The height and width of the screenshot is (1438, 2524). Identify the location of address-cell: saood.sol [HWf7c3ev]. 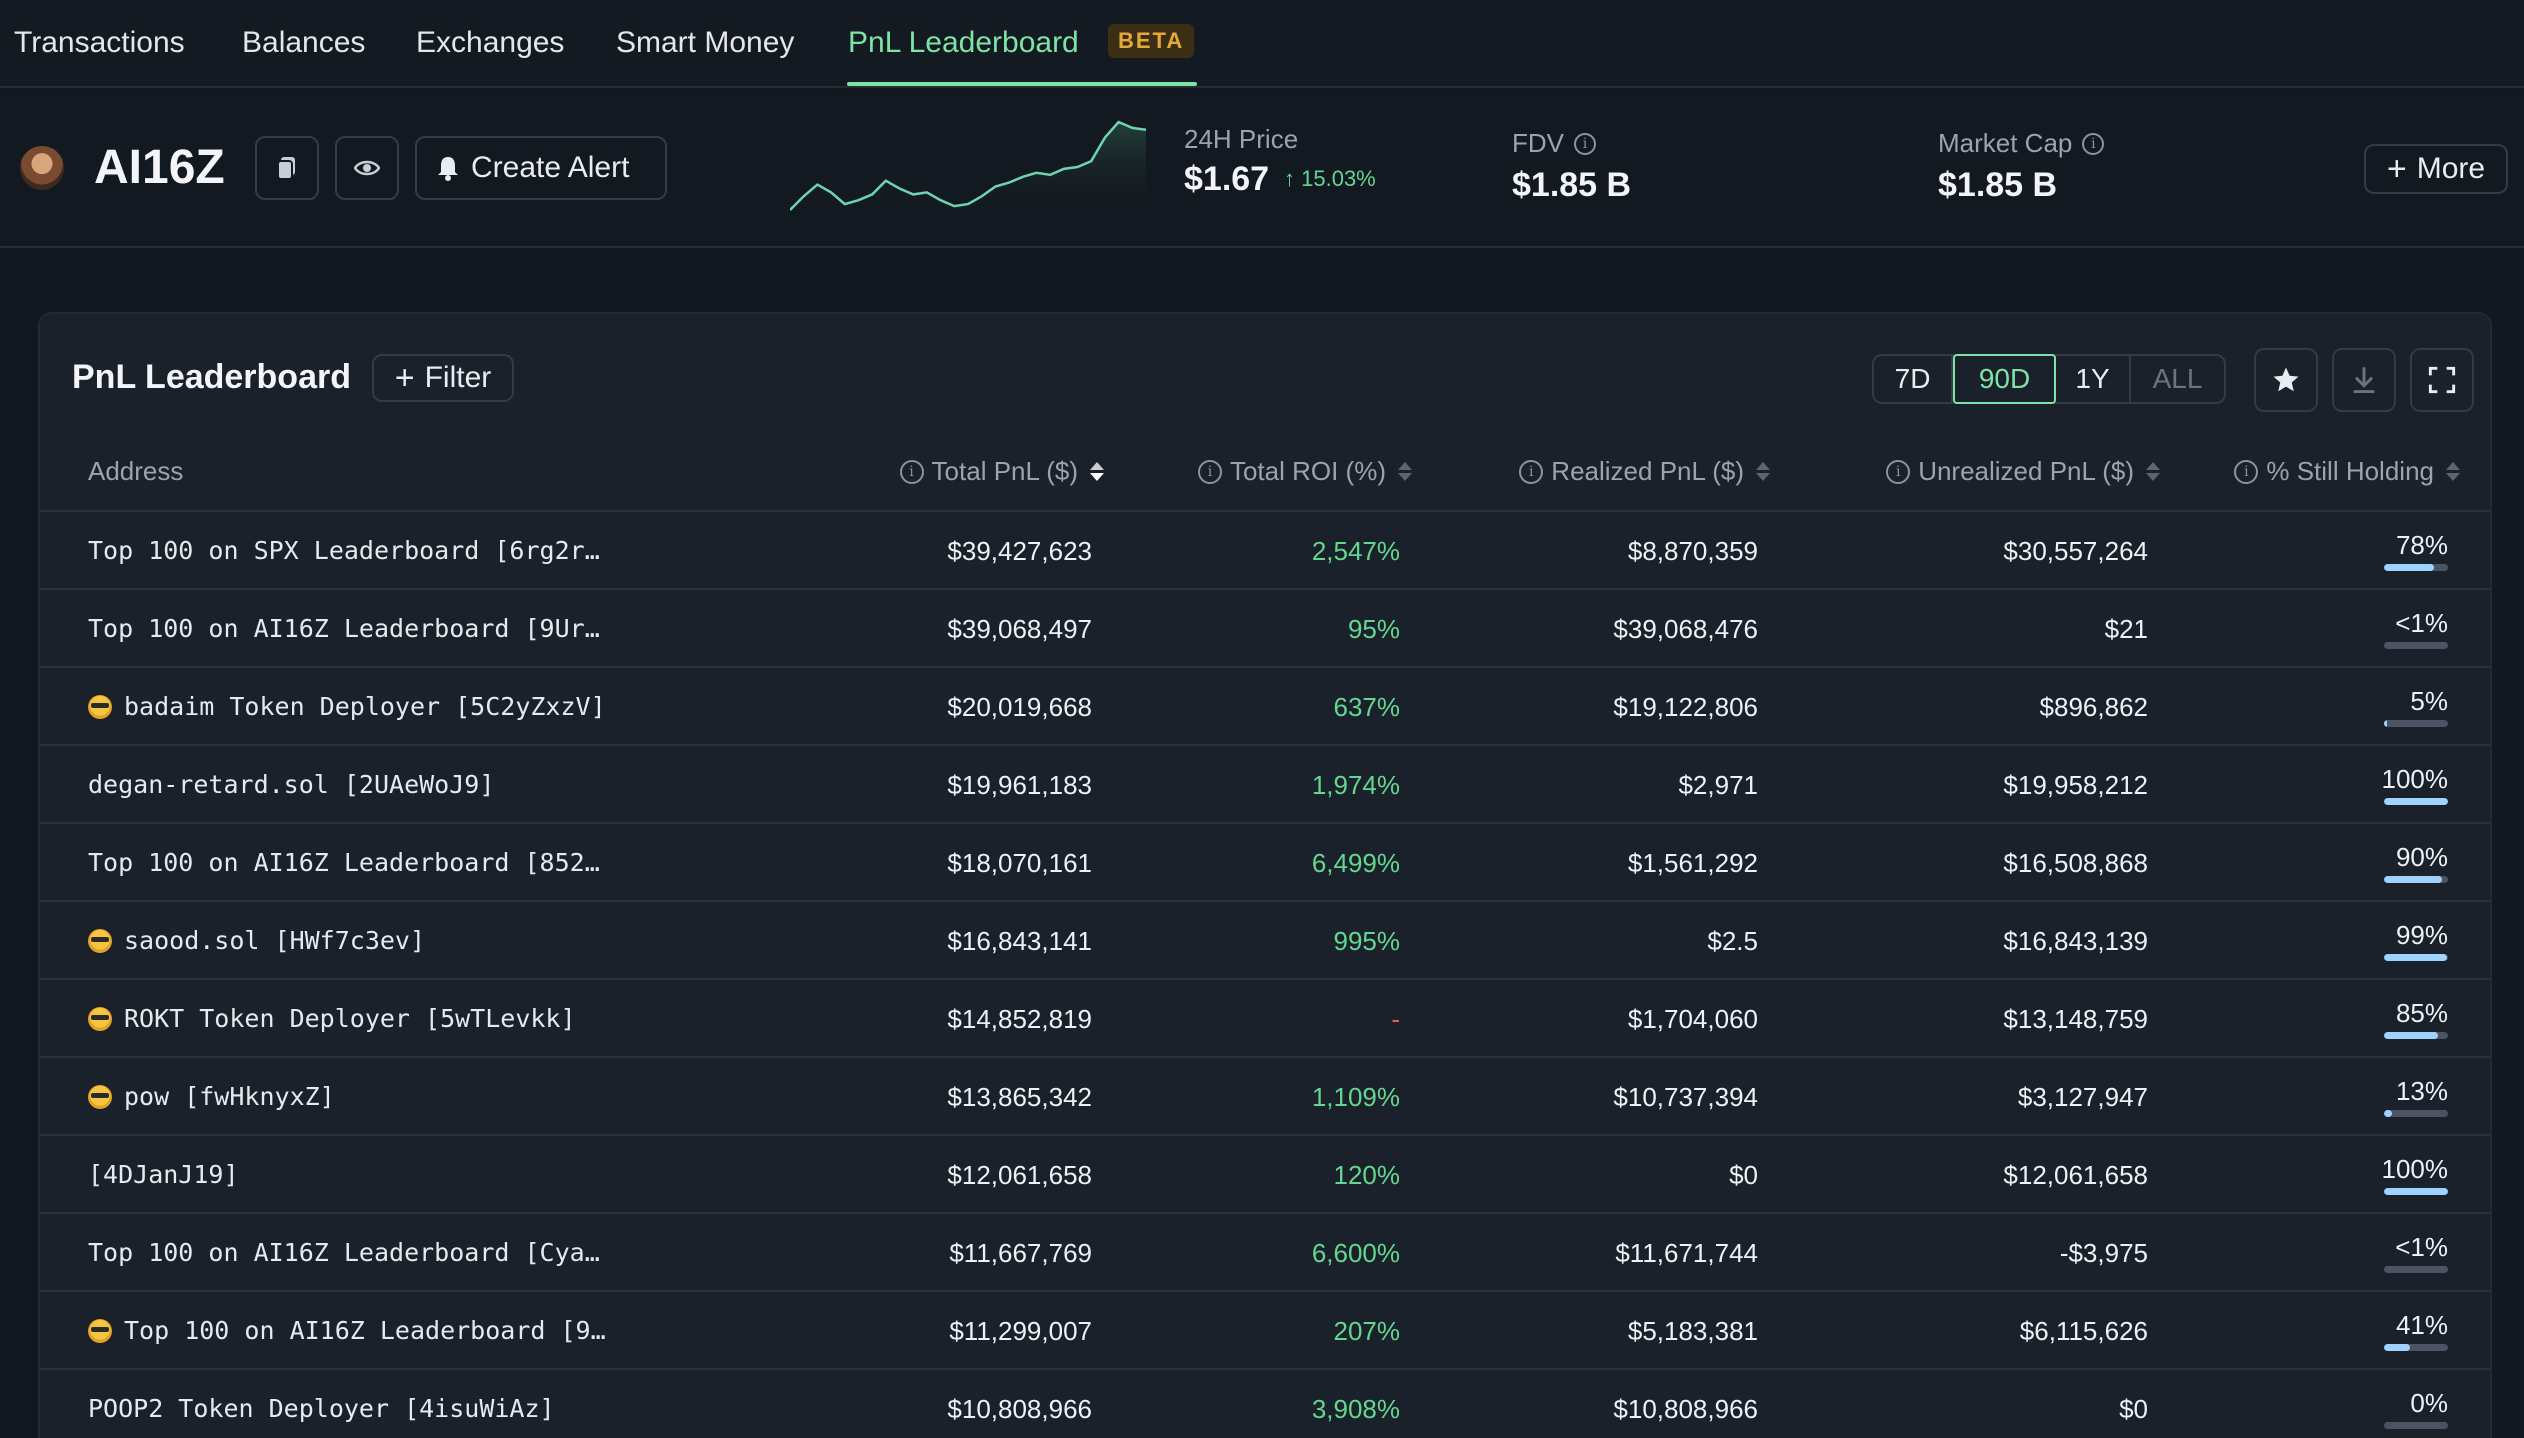
(256, 940).